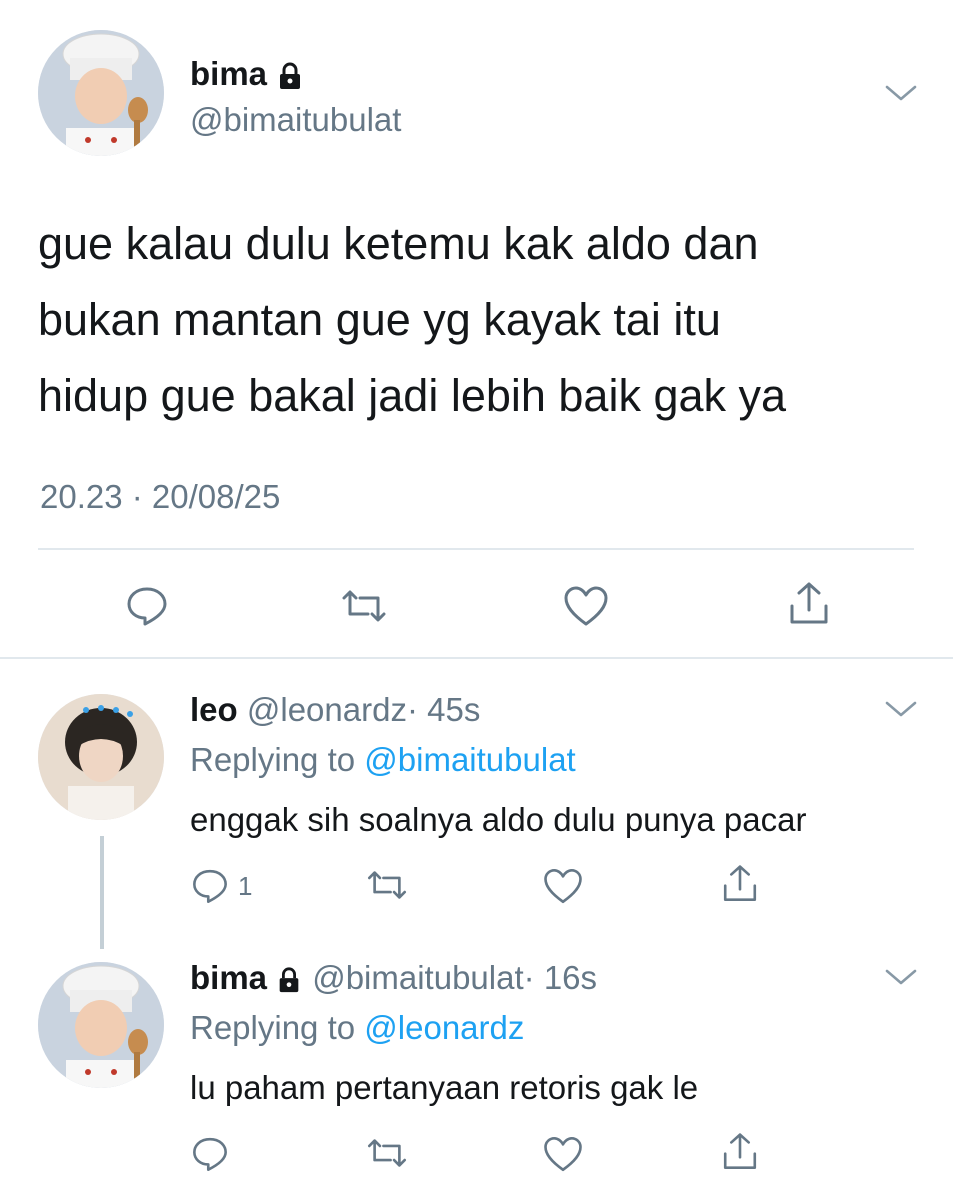 This screenshot has height=1200, width=953. What do you see at coordinates (412, 395) in the screenshot?
I see `tweet-text-line: hidup gue bakal jadi lebih baik gak ya` at bounding box center [412, 395].